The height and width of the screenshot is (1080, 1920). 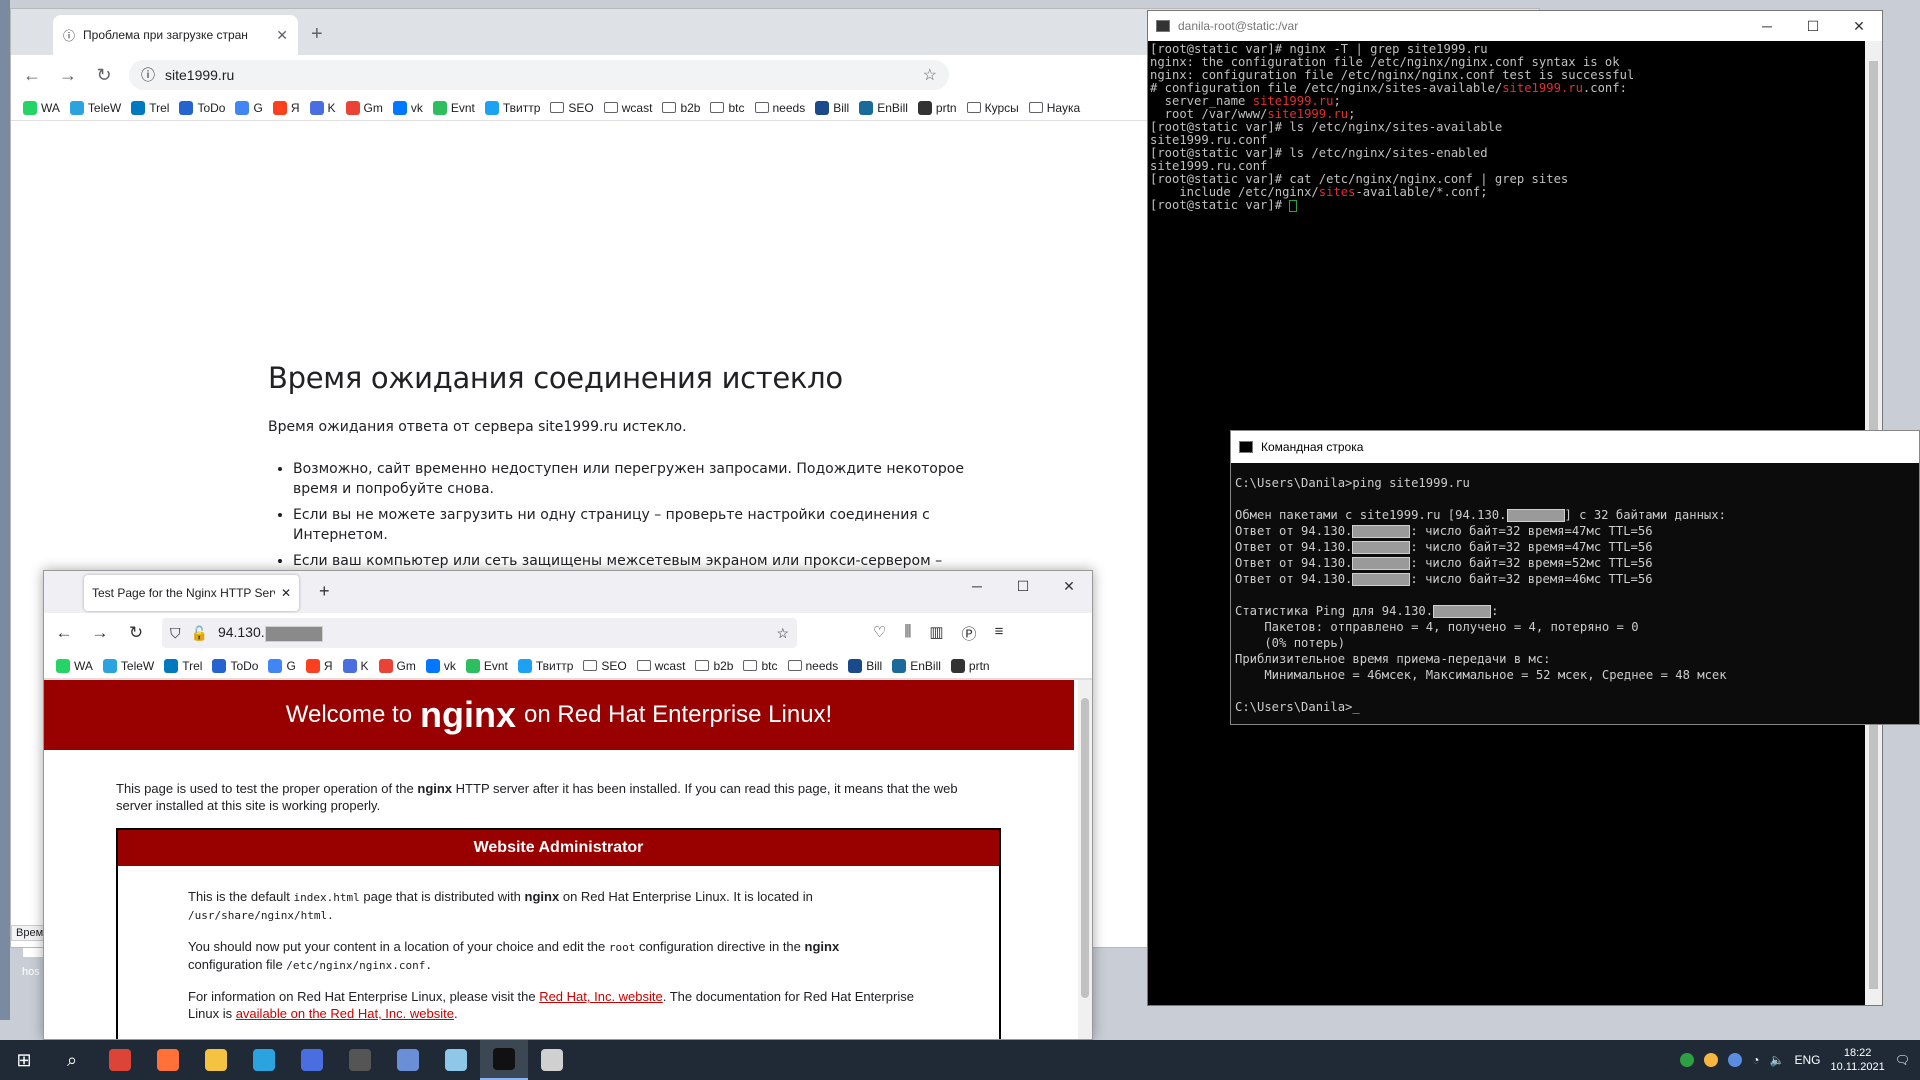 What do you see at coordinates (345, 1013) in the screenshot?
I see `redhat-docs-link: available on the Red Hat, Inc. website` at bounding box center [345, 1013].